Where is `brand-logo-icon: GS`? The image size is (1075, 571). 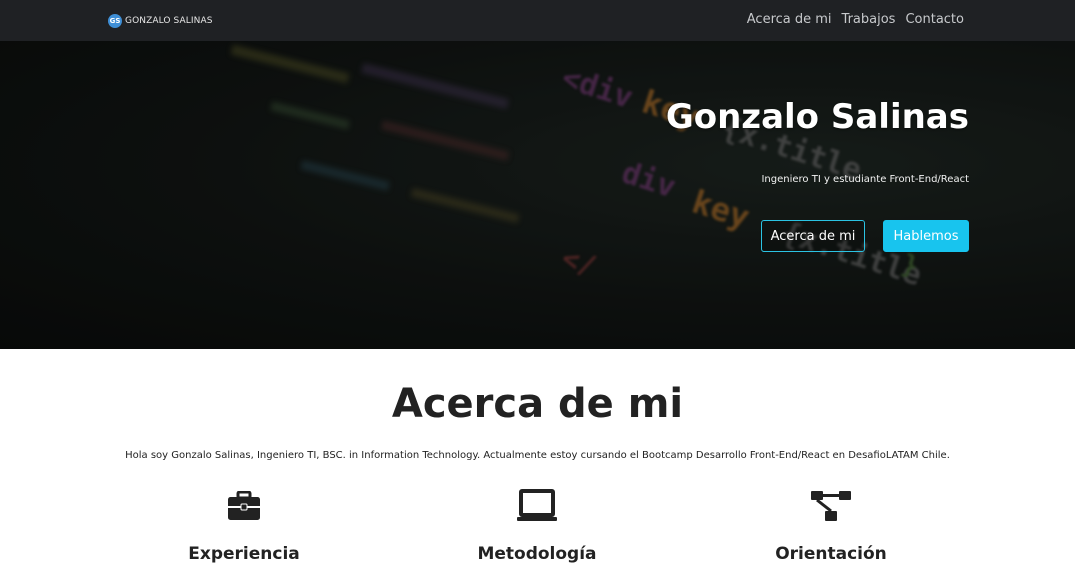
brand-logo-icon: GS is located at coordinates (115, 21).